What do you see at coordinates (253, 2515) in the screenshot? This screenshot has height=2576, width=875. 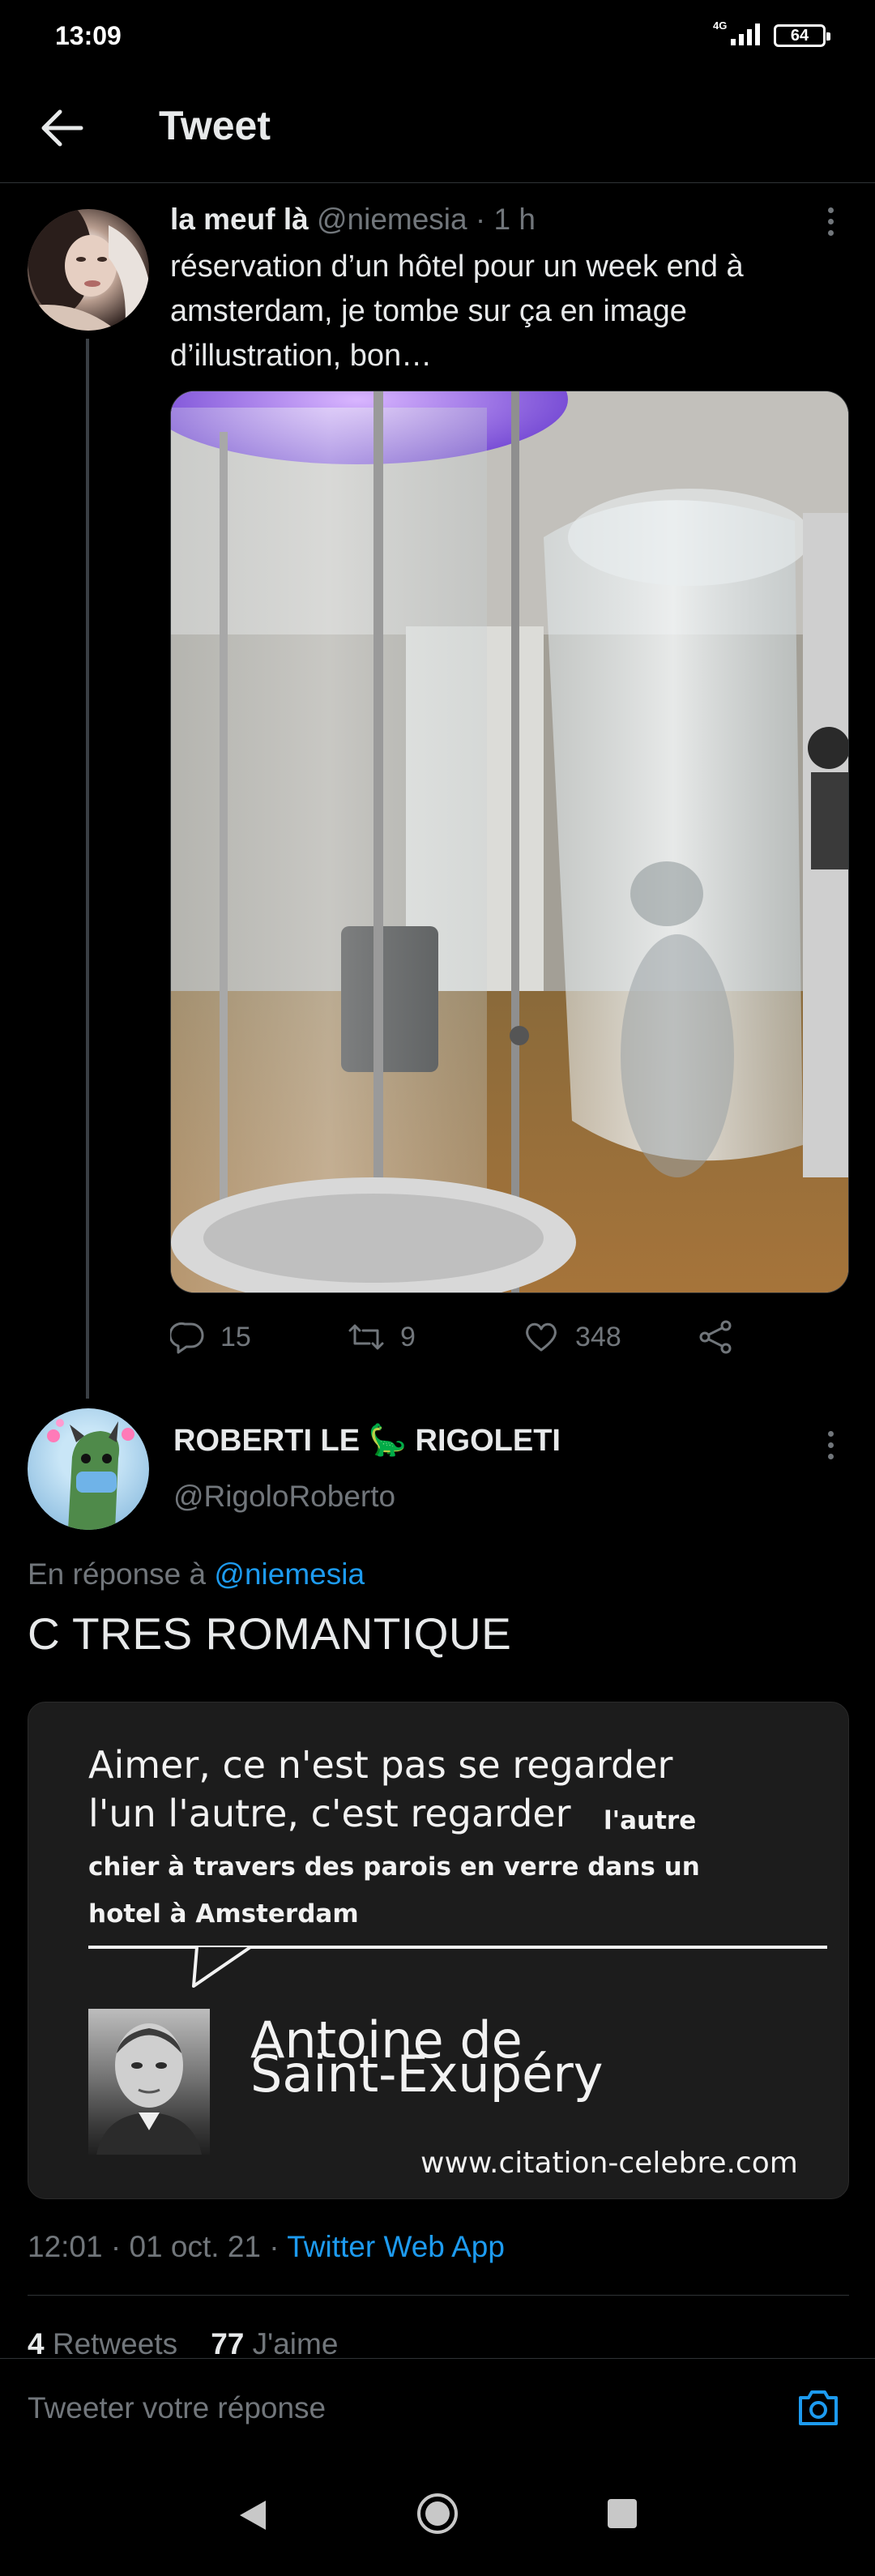 I see `nav-back-icon` at bounding box center [253, 2515].